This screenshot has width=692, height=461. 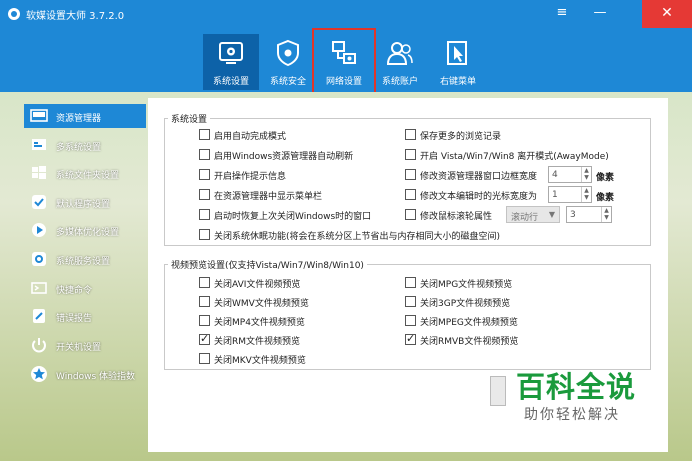 What do you see at coordinates (667, 14) in the screenshot?
I see `close-button: ✕` at bounding box center [667, 14].